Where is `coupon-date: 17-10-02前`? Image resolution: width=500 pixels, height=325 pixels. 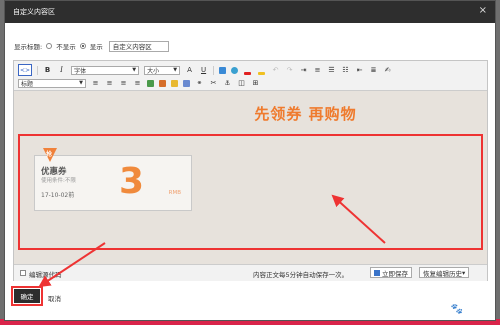
coupon-date: 17-10-02前 is located at coordinates (58, 195).